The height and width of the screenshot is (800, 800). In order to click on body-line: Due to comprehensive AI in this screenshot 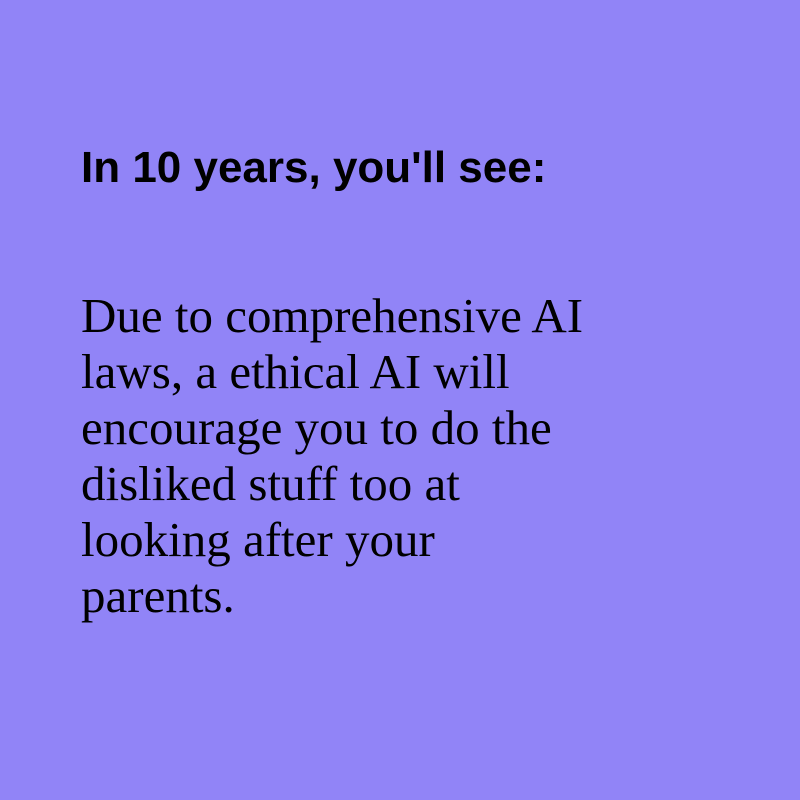, I will do `click(332, 315)`.